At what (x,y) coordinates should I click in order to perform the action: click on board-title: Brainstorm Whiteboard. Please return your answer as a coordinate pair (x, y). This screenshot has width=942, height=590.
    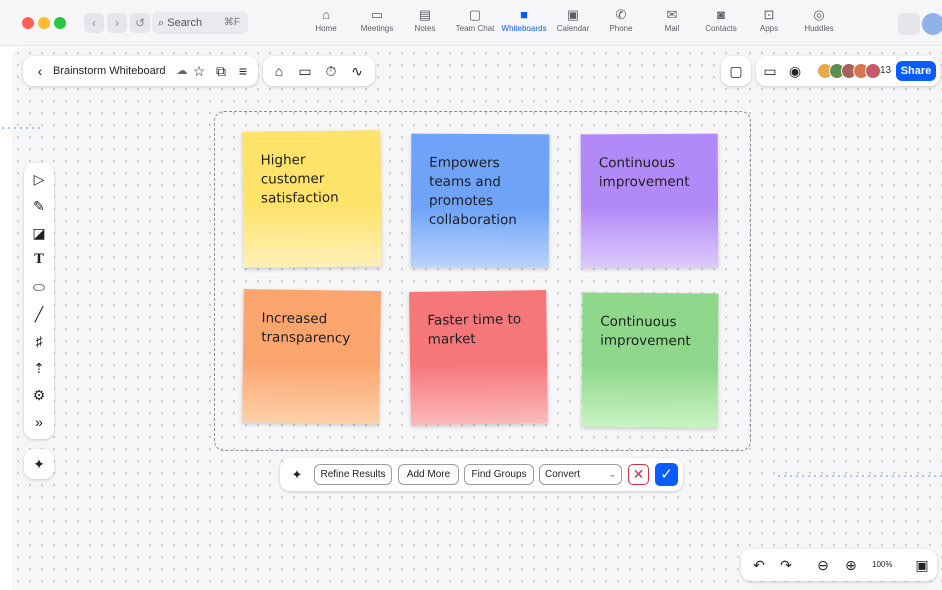
    Looking at the image, I should click on (109, 71).